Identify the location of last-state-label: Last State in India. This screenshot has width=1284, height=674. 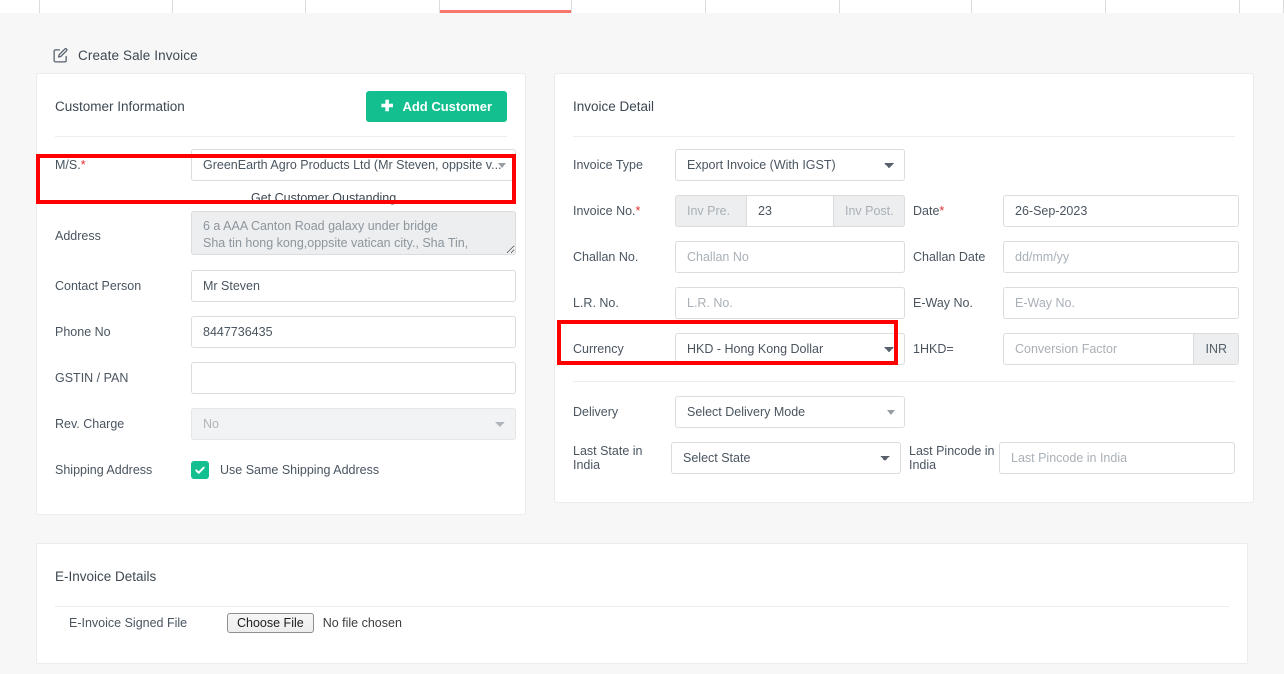
(608, 457).